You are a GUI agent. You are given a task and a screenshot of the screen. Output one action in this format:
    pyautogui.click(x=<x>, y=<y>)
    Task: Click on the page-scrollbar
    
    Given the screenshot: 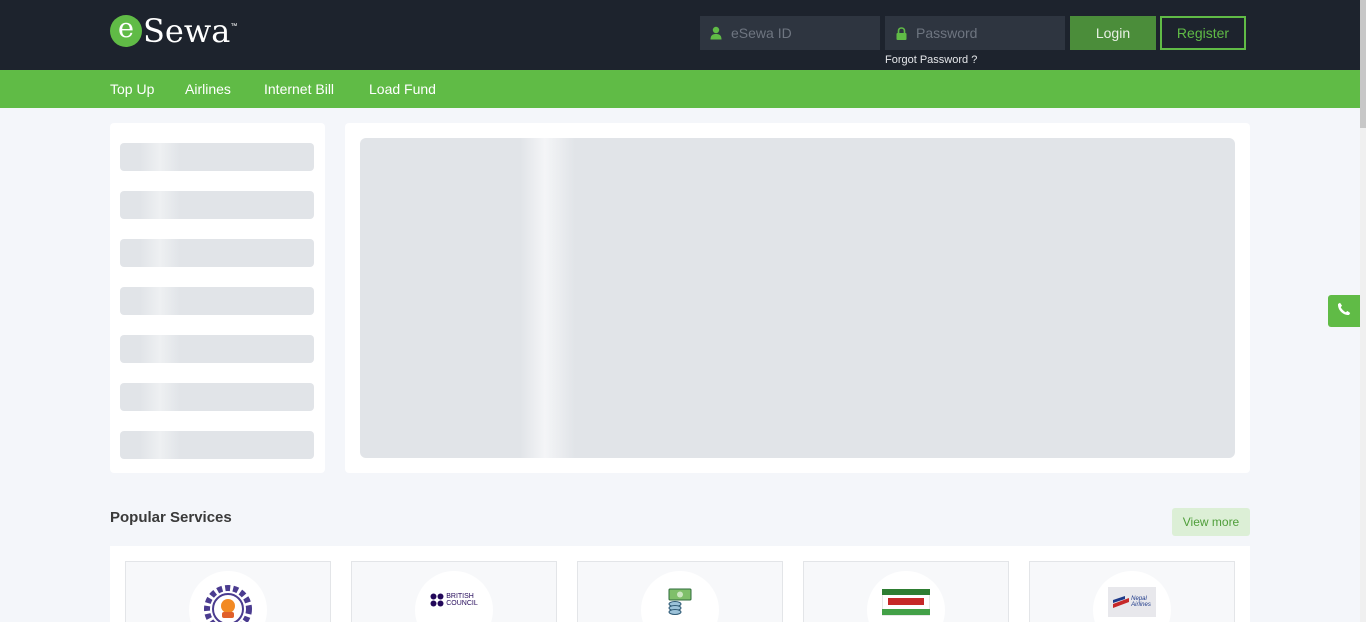 What is the action you would take?
    pyautogui.click(x=1363, y=311)
    